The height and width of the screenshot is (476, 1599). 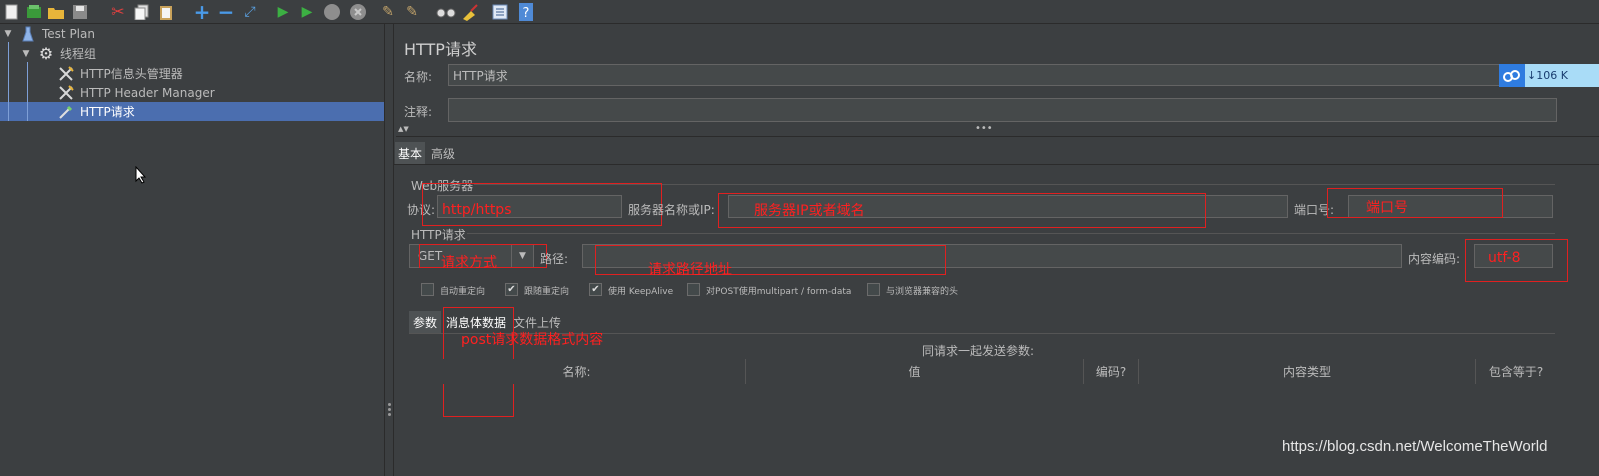 I want to click on name-label: 名称:, so click(x=418, y=77).